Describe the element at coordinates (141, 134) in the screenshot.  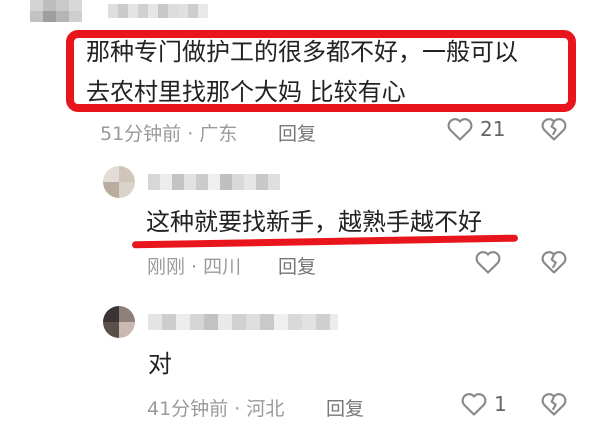
I see `comment-time: 51分钟前` at that location.